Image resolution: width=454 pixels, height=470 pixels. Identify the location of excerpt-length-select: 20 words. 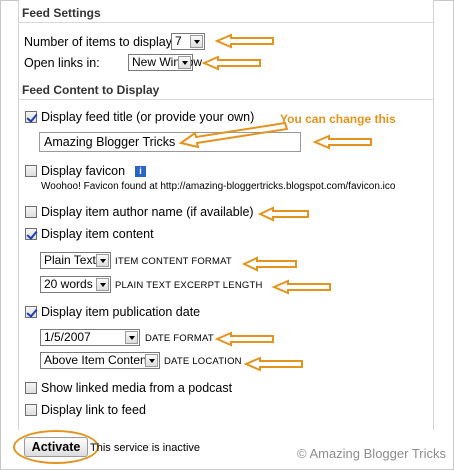
(75, 284).